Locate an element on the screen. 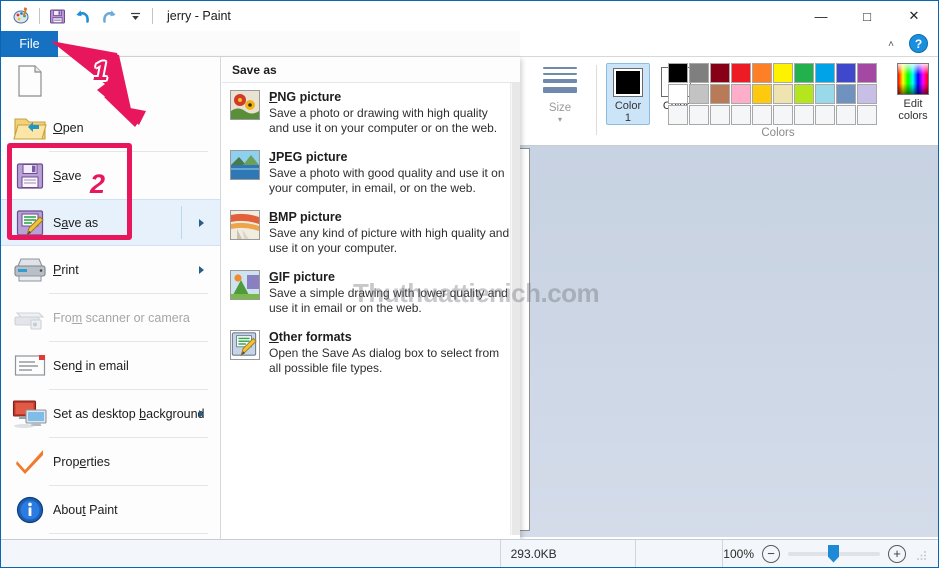  collapse-ribbon-chevron-up-icon: ˄ is located at coordinates (891, 44).